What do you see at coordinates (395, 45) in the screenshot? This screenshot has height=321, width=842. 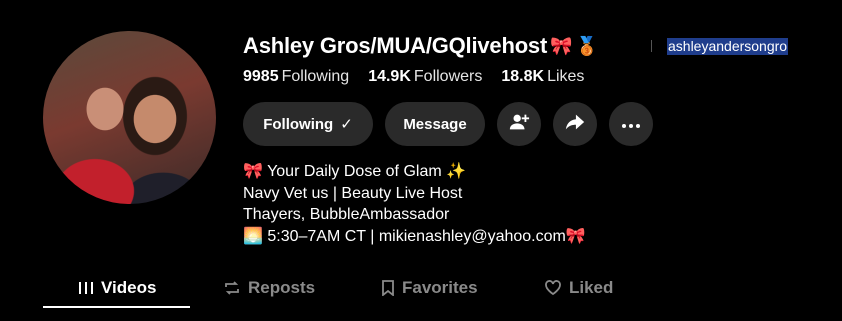 I see `display-name: Ashley Gros/MUA/GQlivehost` at bounding box center [395, 45].